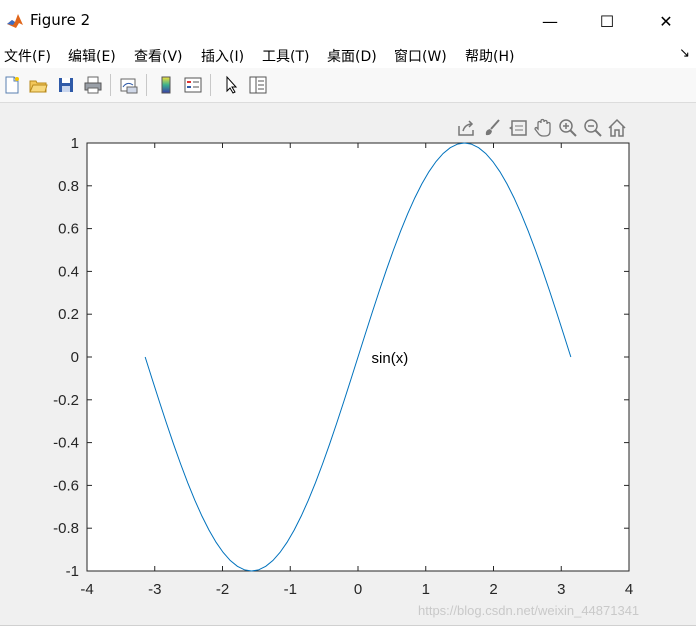 The image size is (696, 633). Describe the element at coordinates (68, 271) in the screenshot. I see `y-tick-label: 0.4` at that location.